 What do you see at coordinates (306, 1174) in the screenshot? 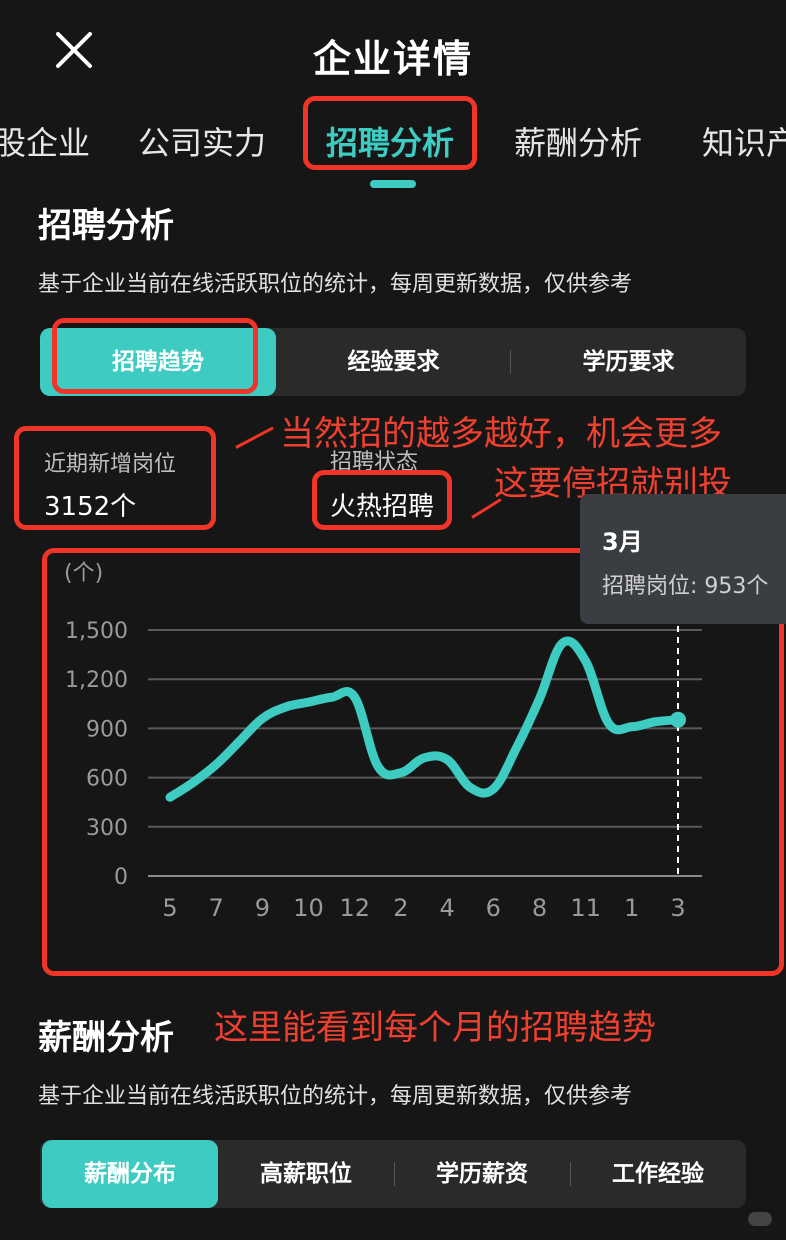
I see `segment-high-salary-jobs: 高薪职位` at bounding box center [306, 1174].